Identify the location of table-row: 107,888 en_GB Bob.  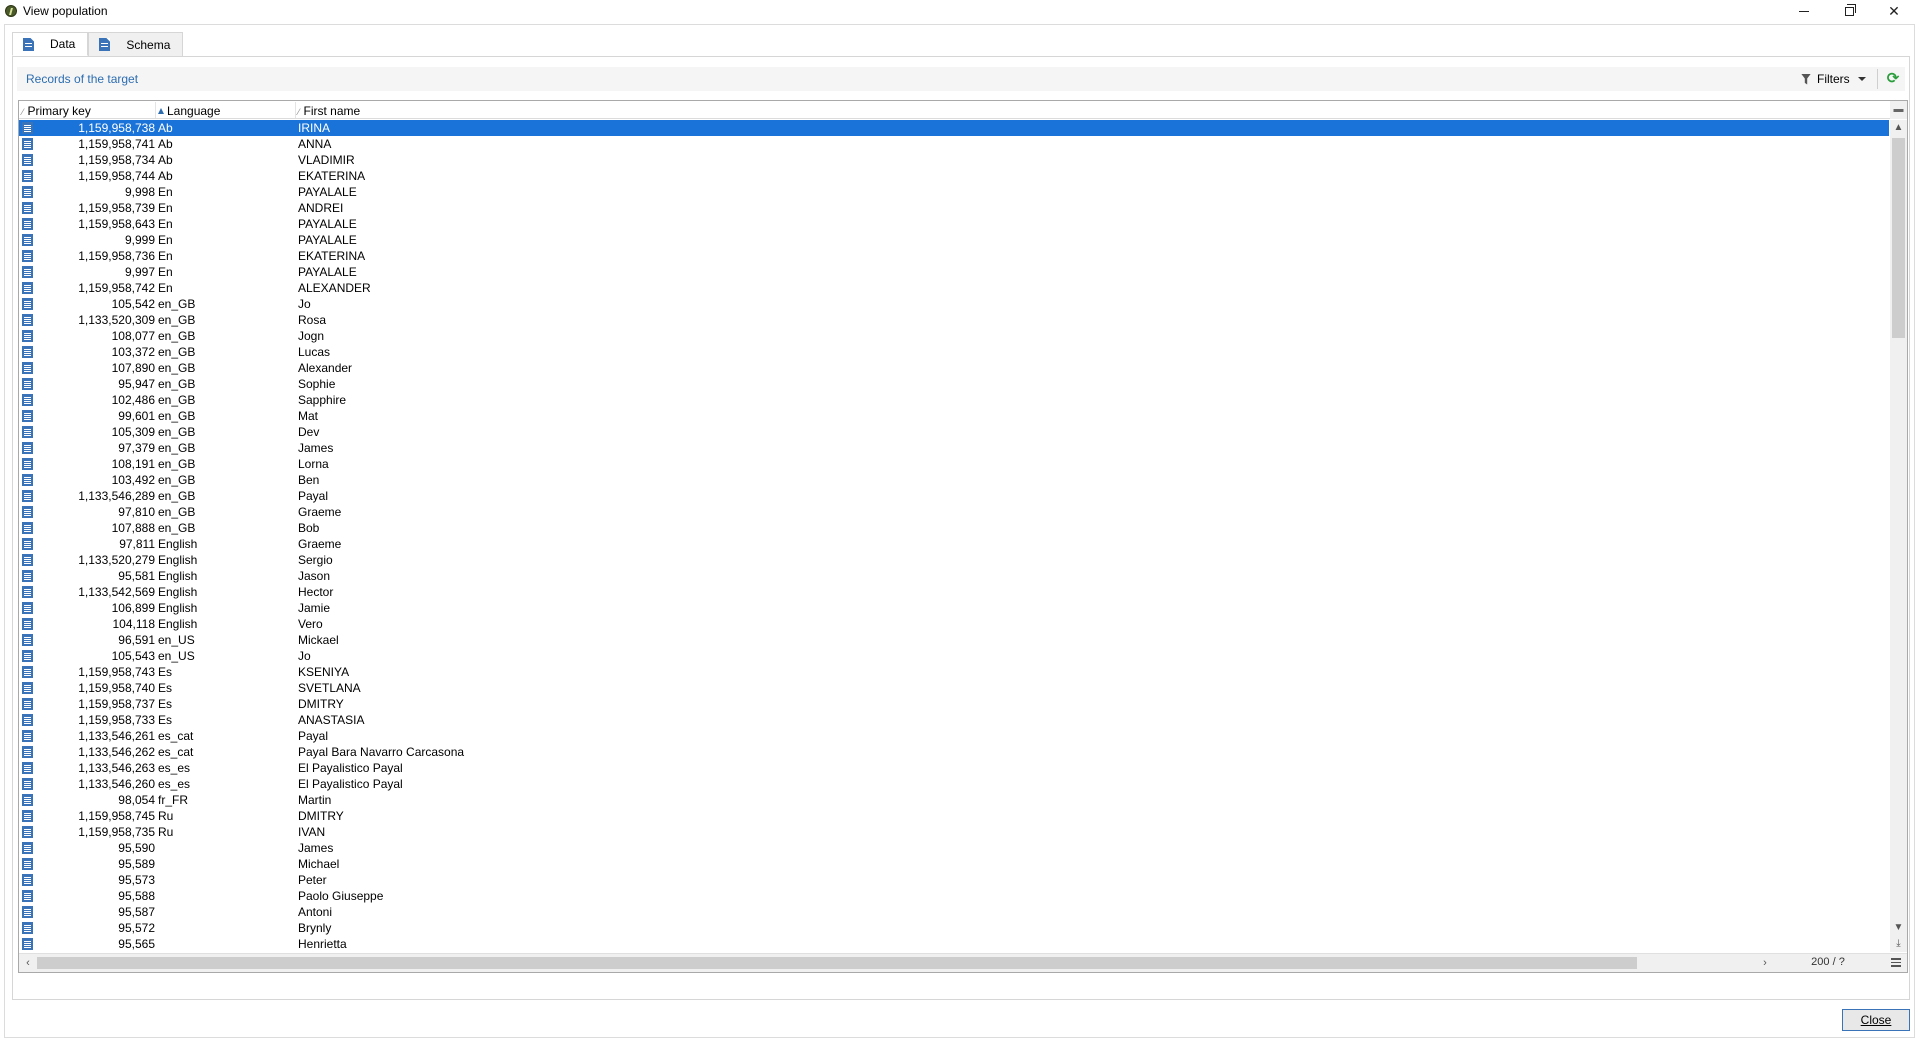
(954, 528).